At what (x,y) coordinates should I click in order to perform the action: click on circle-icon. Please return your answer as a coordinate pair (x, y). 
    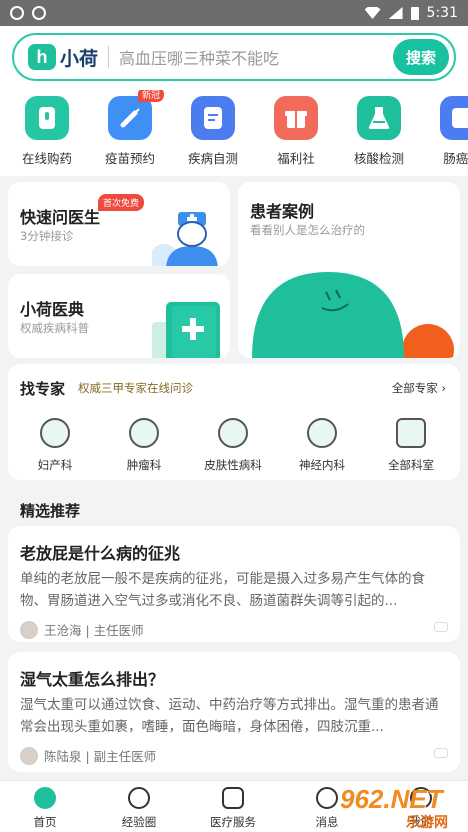
    Looking at the image, I should click on (139, 798).